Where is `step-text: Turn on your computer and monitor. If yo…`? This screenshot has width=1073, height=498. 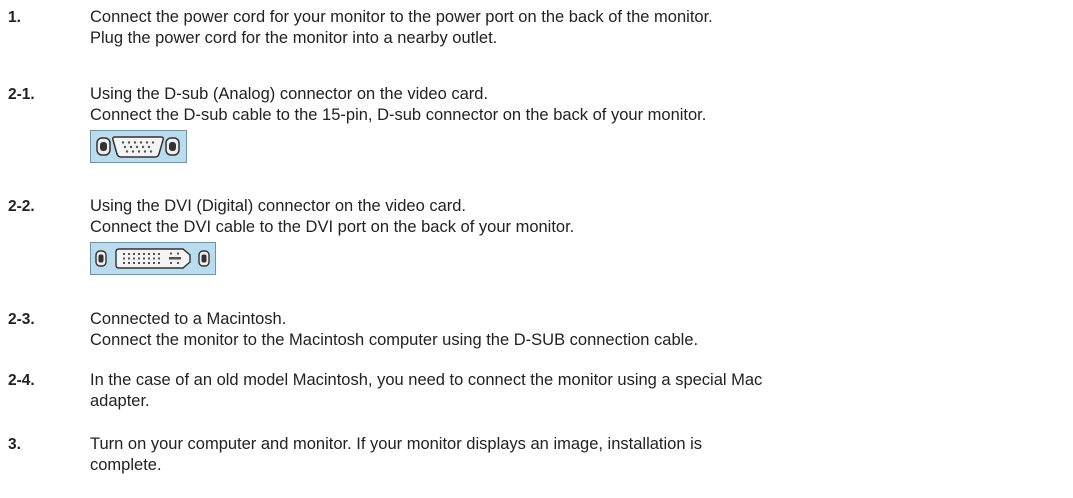
step-text: Turn on your computer and monitor. If yo… is located at coordinates (576, 455).